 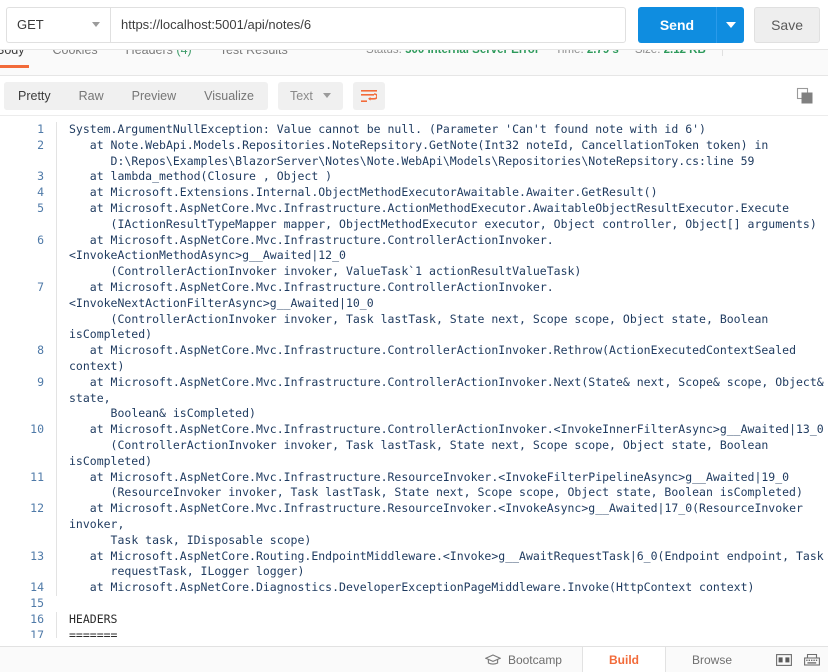 I want to click on content-type-value: Text, so click(x=301, y=95).